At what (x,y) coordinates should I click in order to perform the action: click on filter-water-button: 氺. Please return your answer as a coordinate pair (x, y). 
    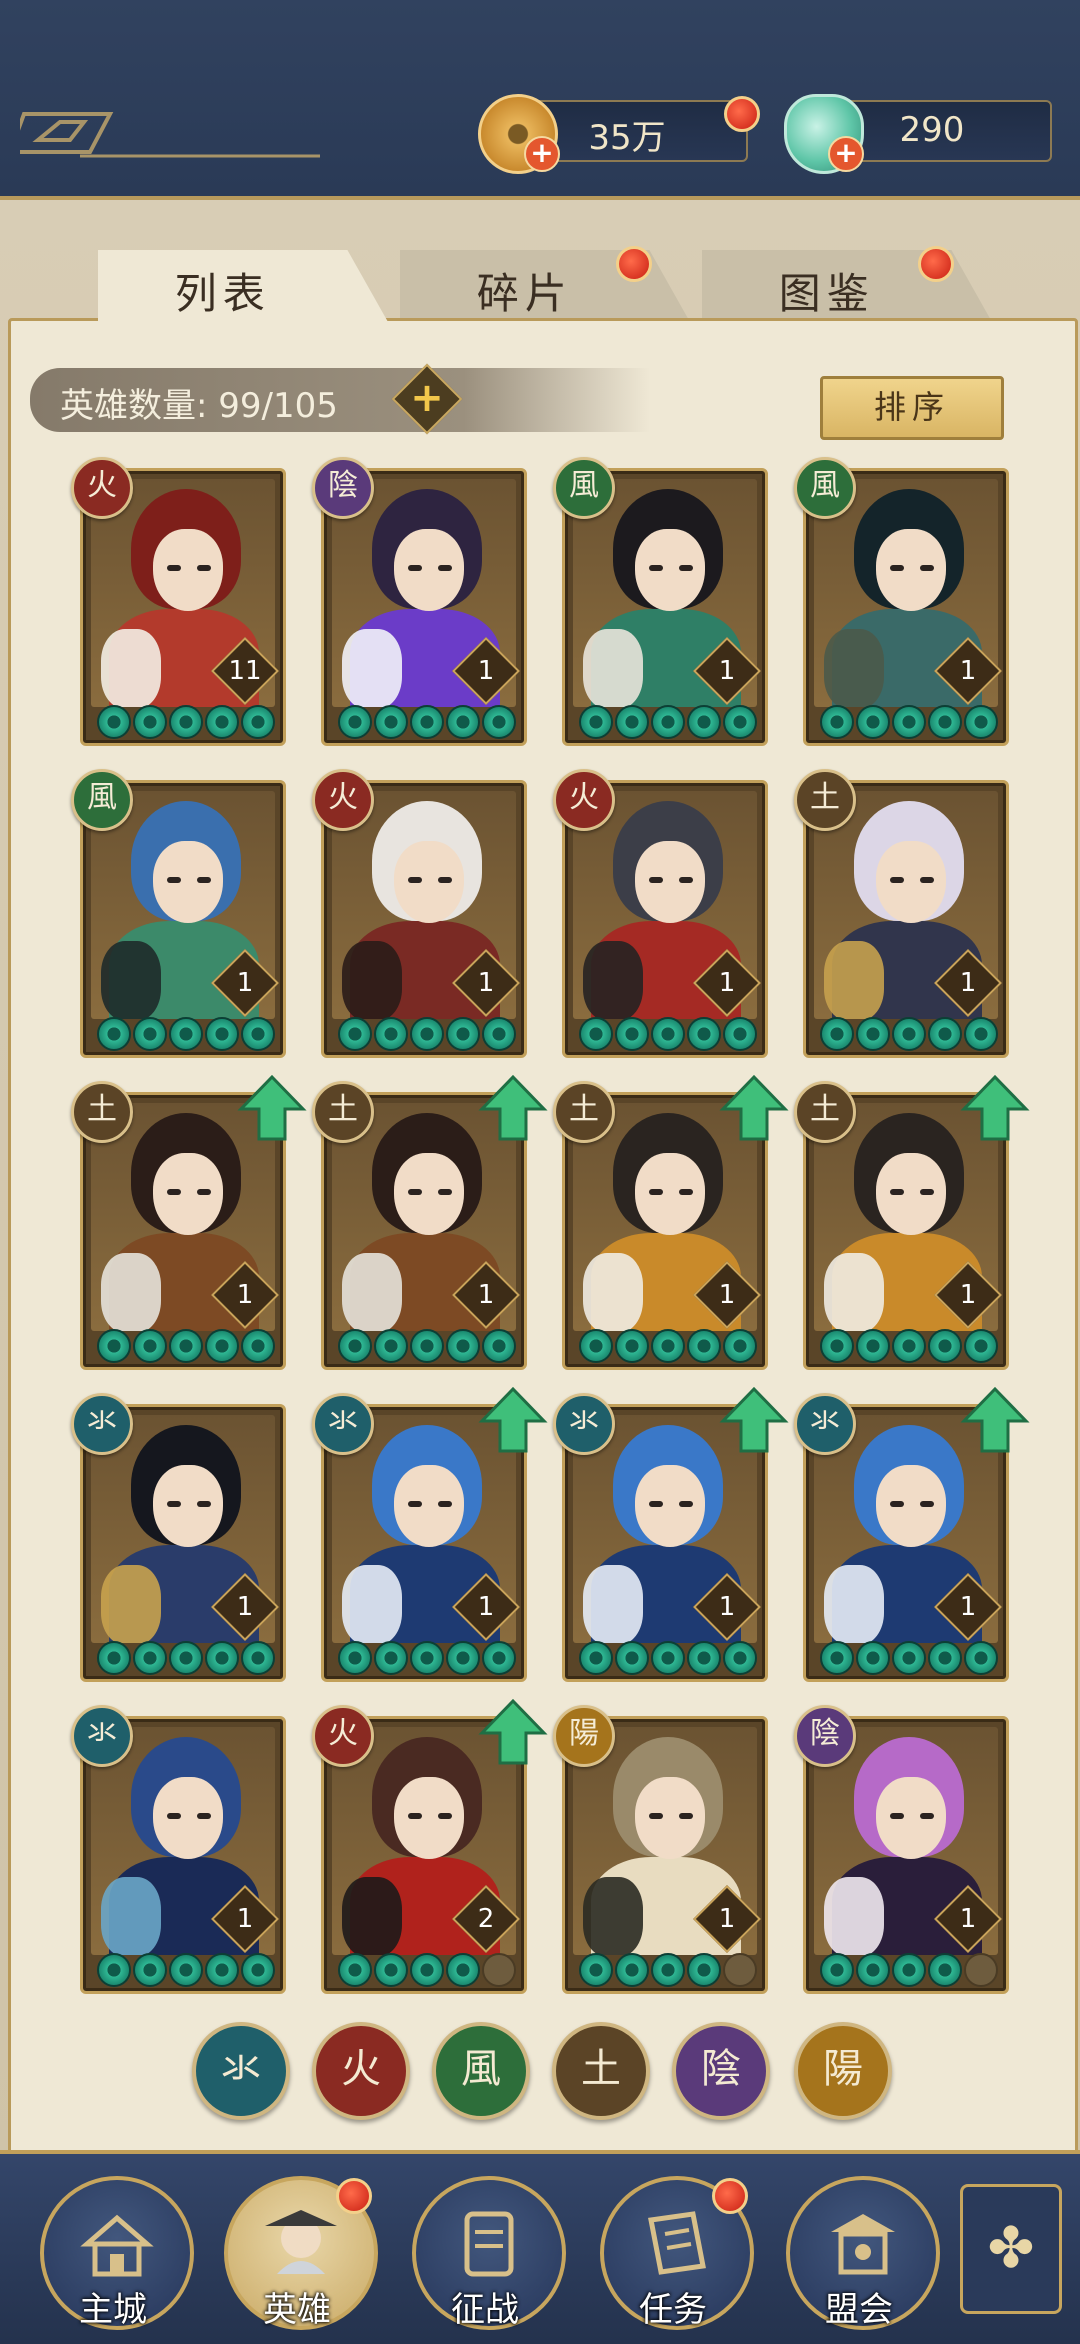
    Looking at the image, I should click on (241, 2071).